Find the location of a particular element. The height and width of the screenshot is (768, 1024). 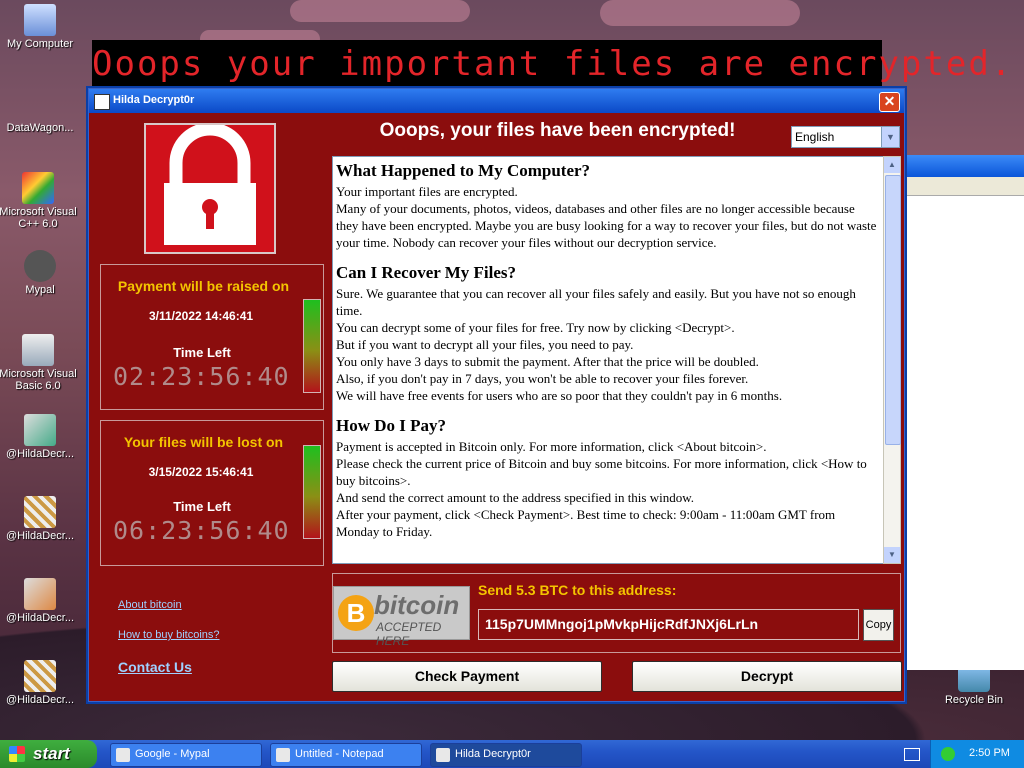

windows-logo-icon is located at coordinates (17, 754).